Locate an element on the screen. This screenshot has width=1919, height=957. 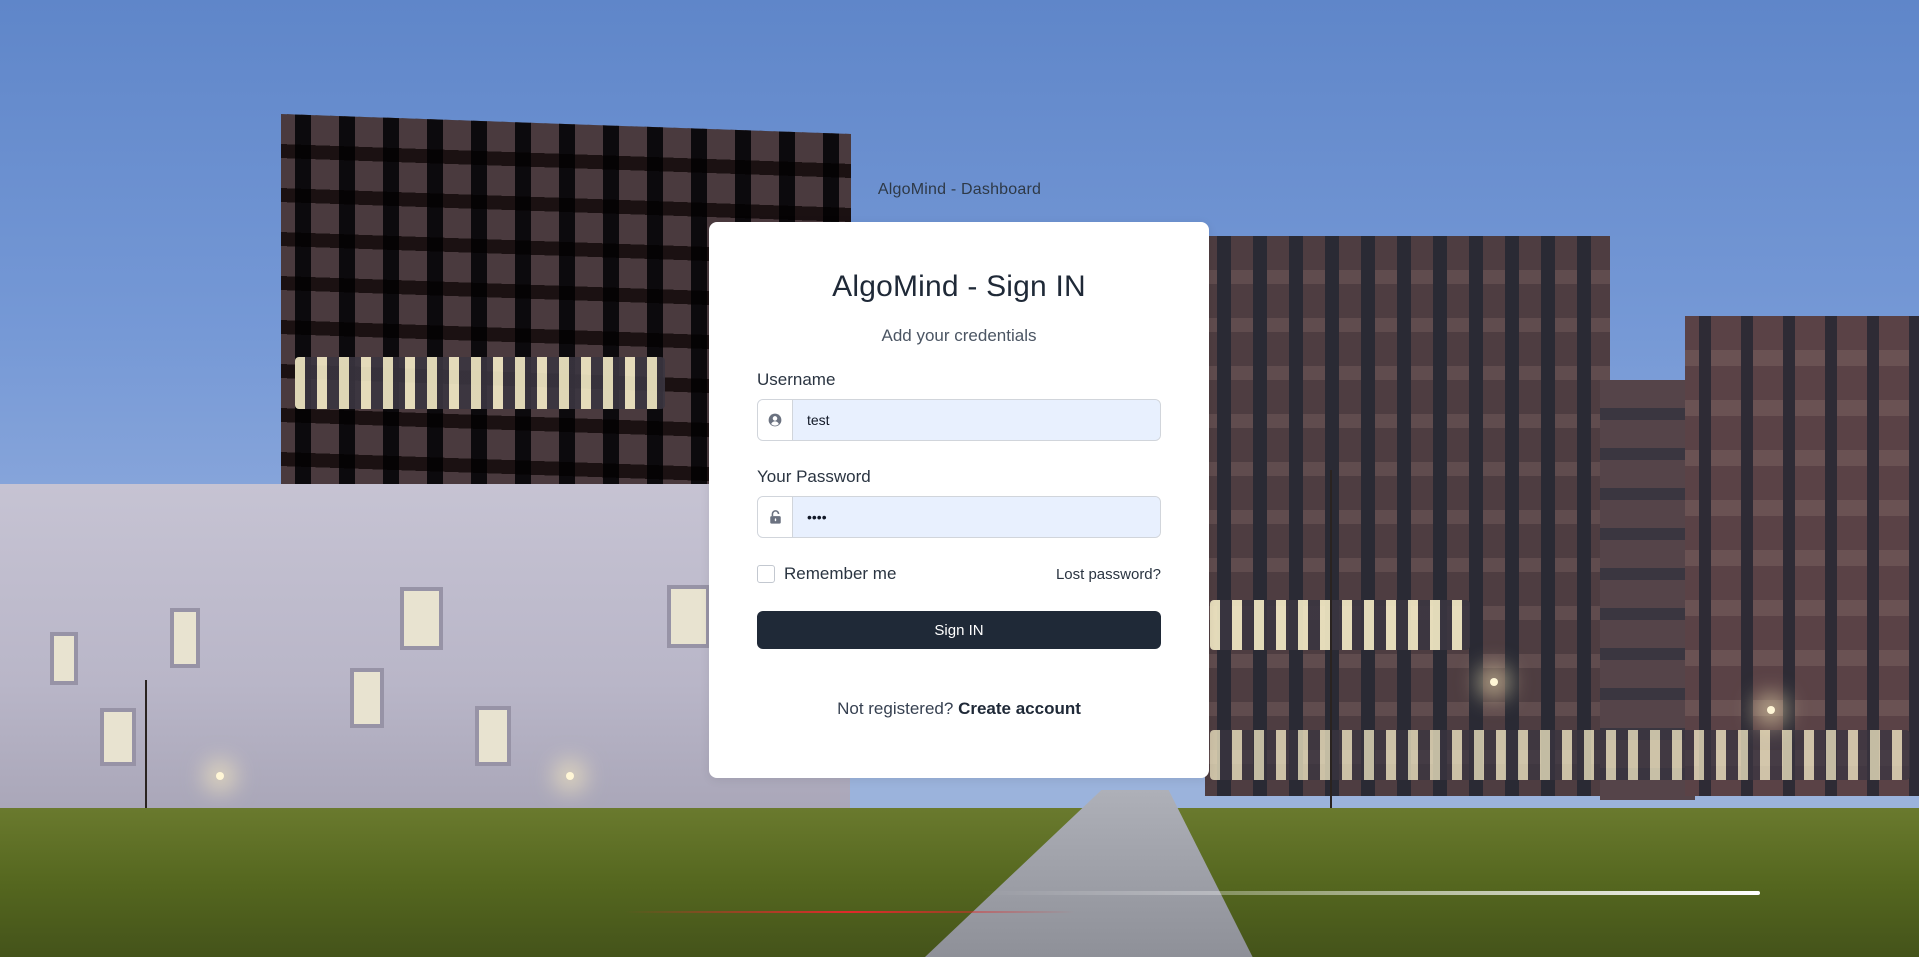
building-far-right is located at coordinates (1802, 556).